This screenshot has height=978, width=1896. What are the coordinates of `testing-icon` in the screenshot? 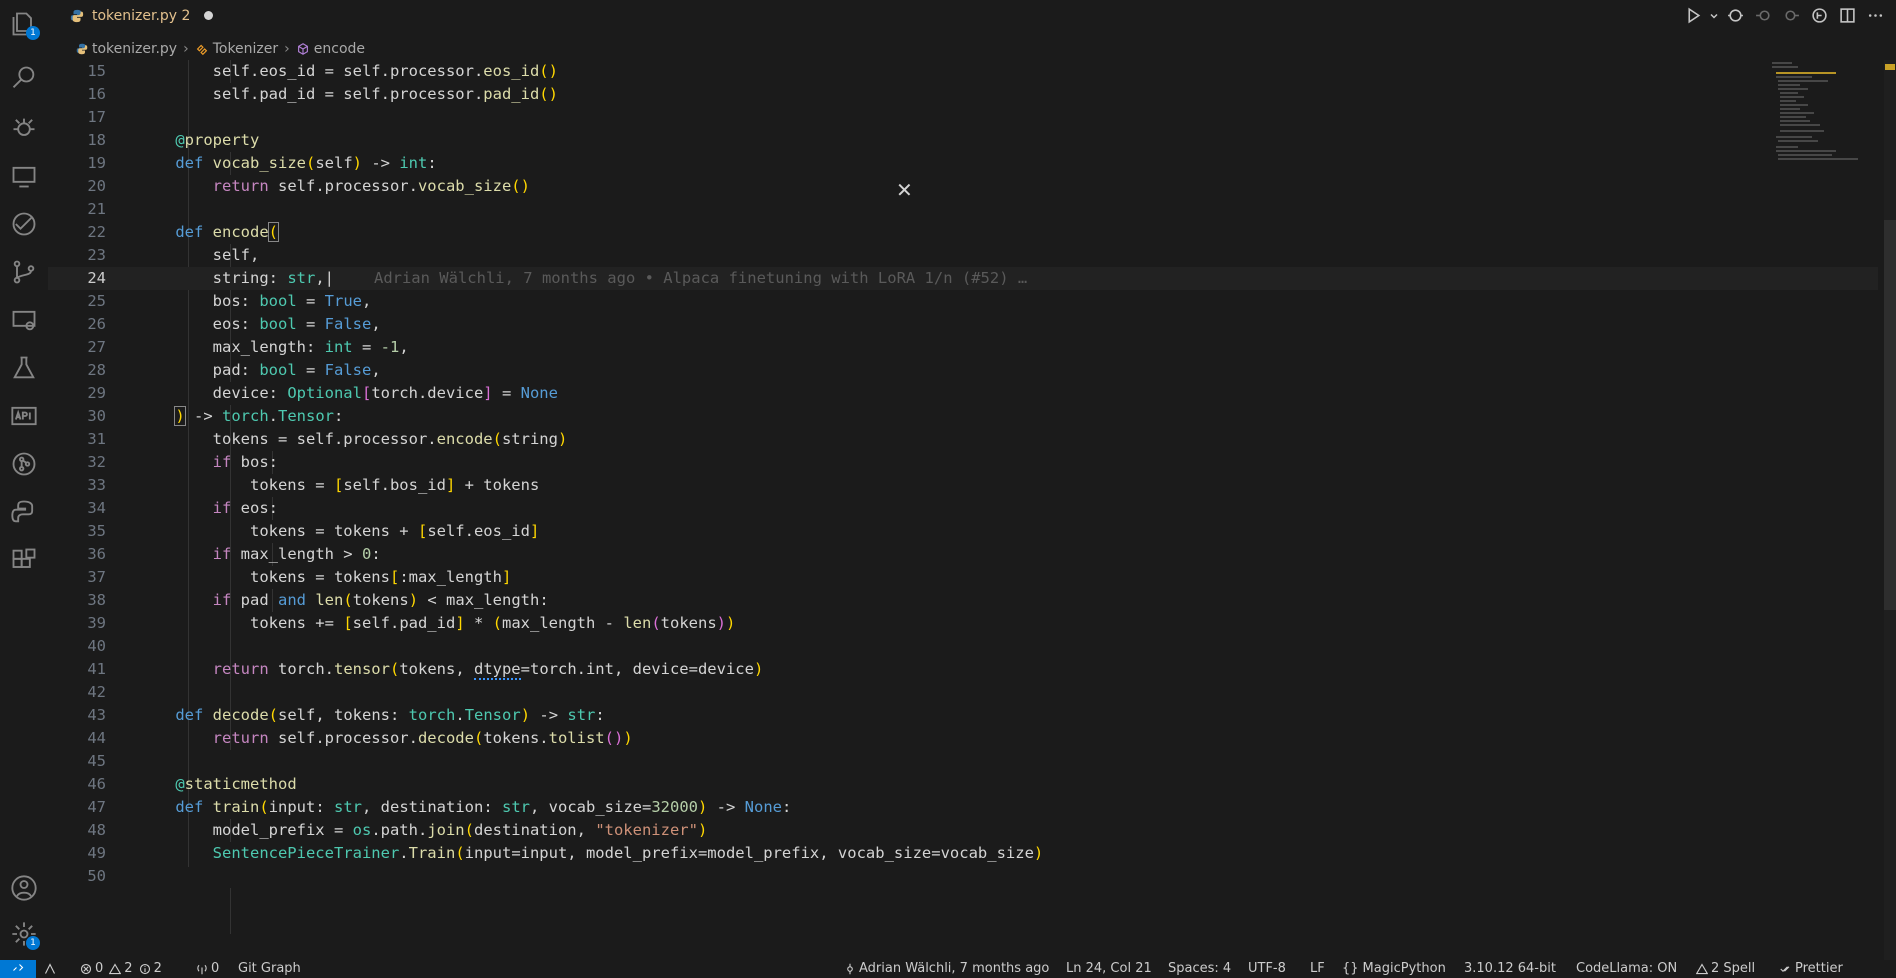 It's located at (24, 224).